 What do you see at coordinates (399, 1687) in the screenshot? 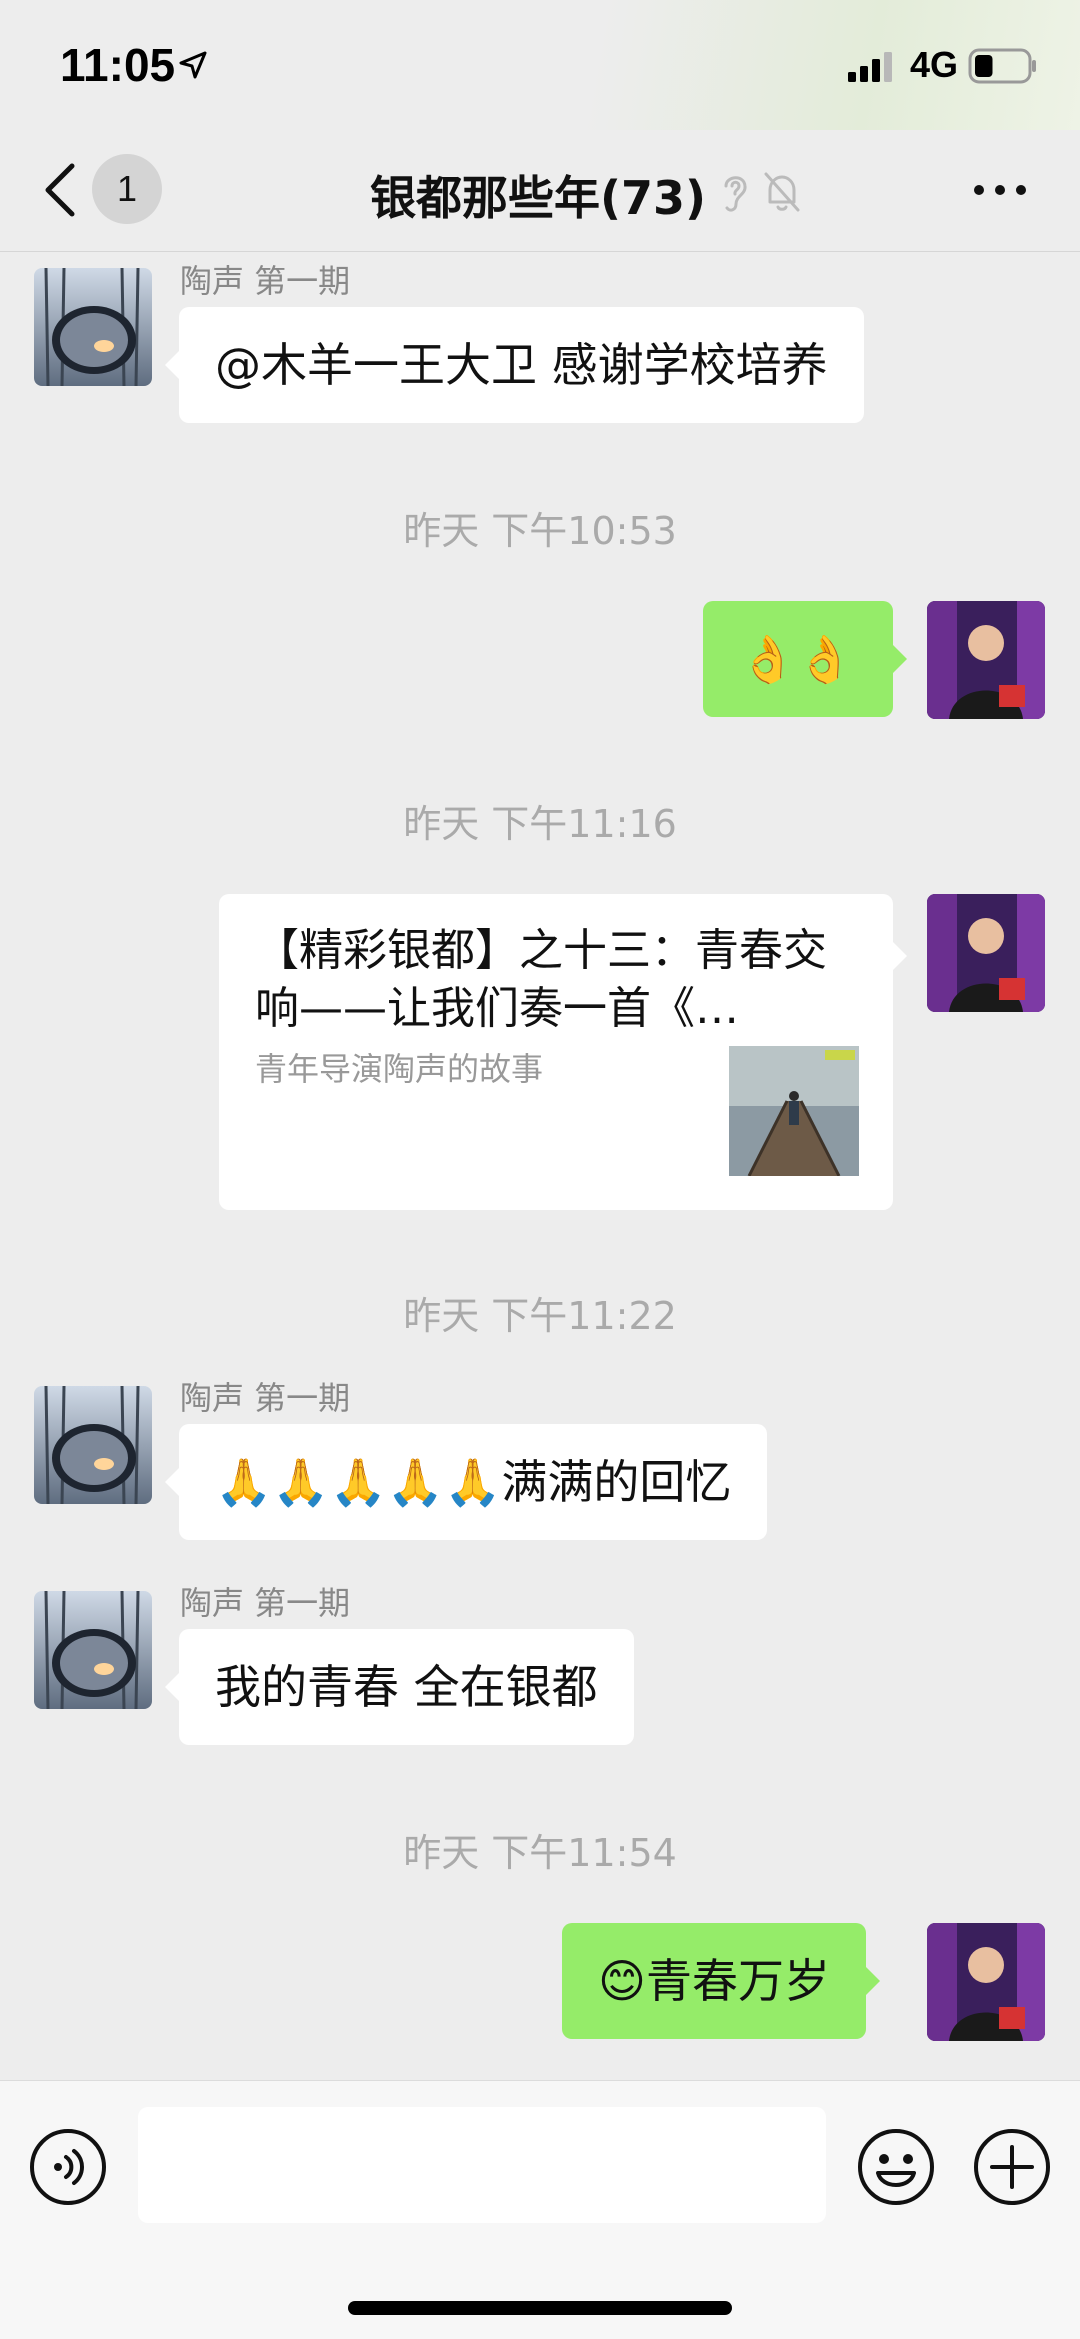
I see `message-bubble: 我的青春 全在银都` at bounding box center [399, 1687].